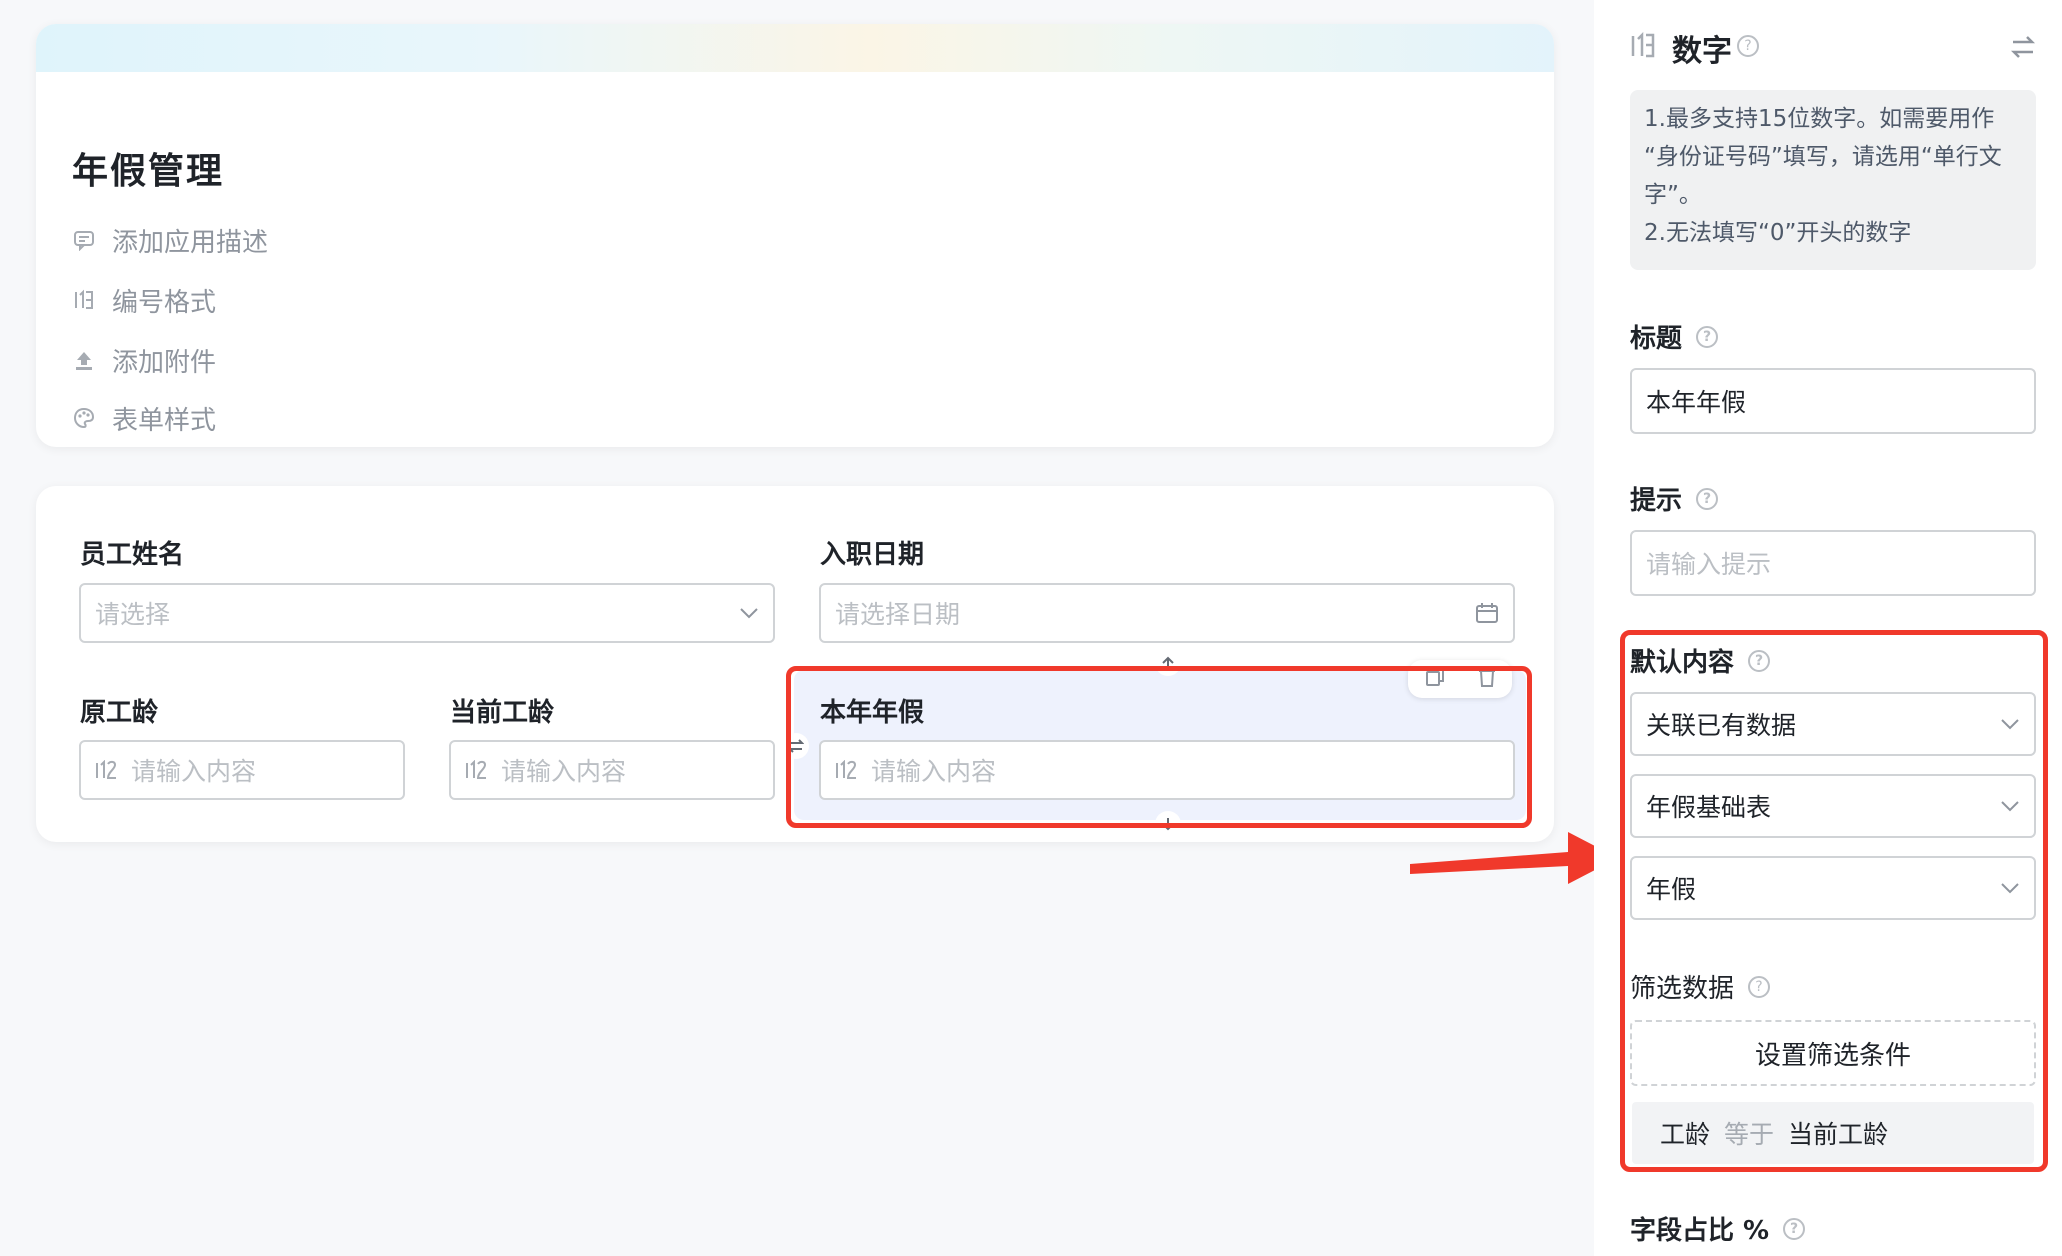 Image resolution: width=2062 pixels, height=1256 pixels. What do you see at coordinates (502, 713) in the screenshot?
I see `current-seniority-label: 当前工龄` at bounding box center [502, 713].